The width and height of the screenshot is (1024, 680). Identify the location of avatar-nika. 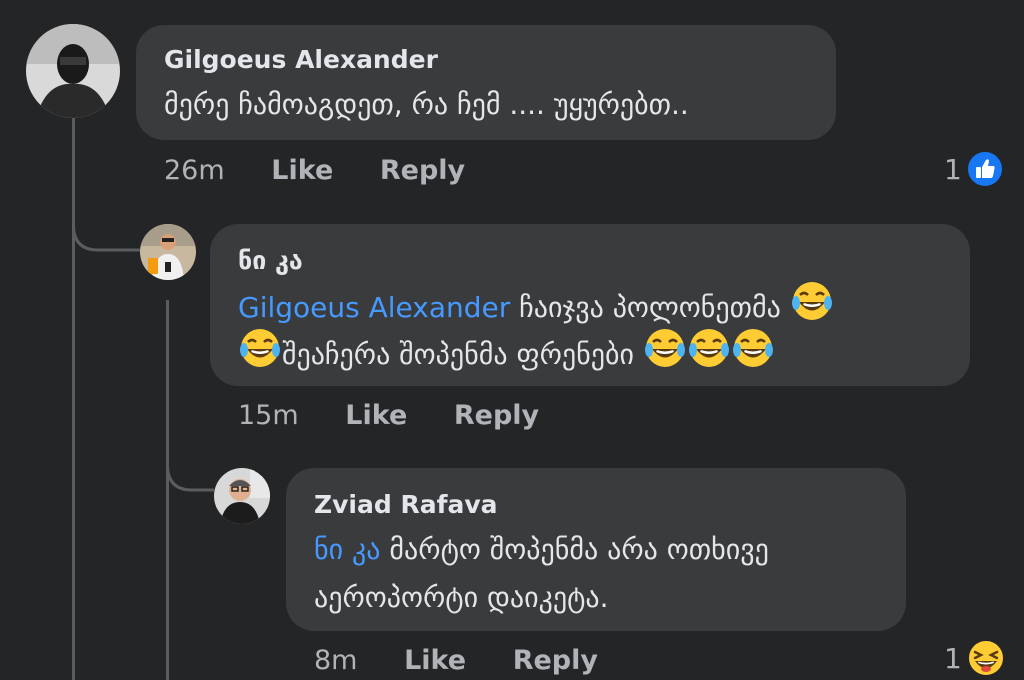
(168, 252).